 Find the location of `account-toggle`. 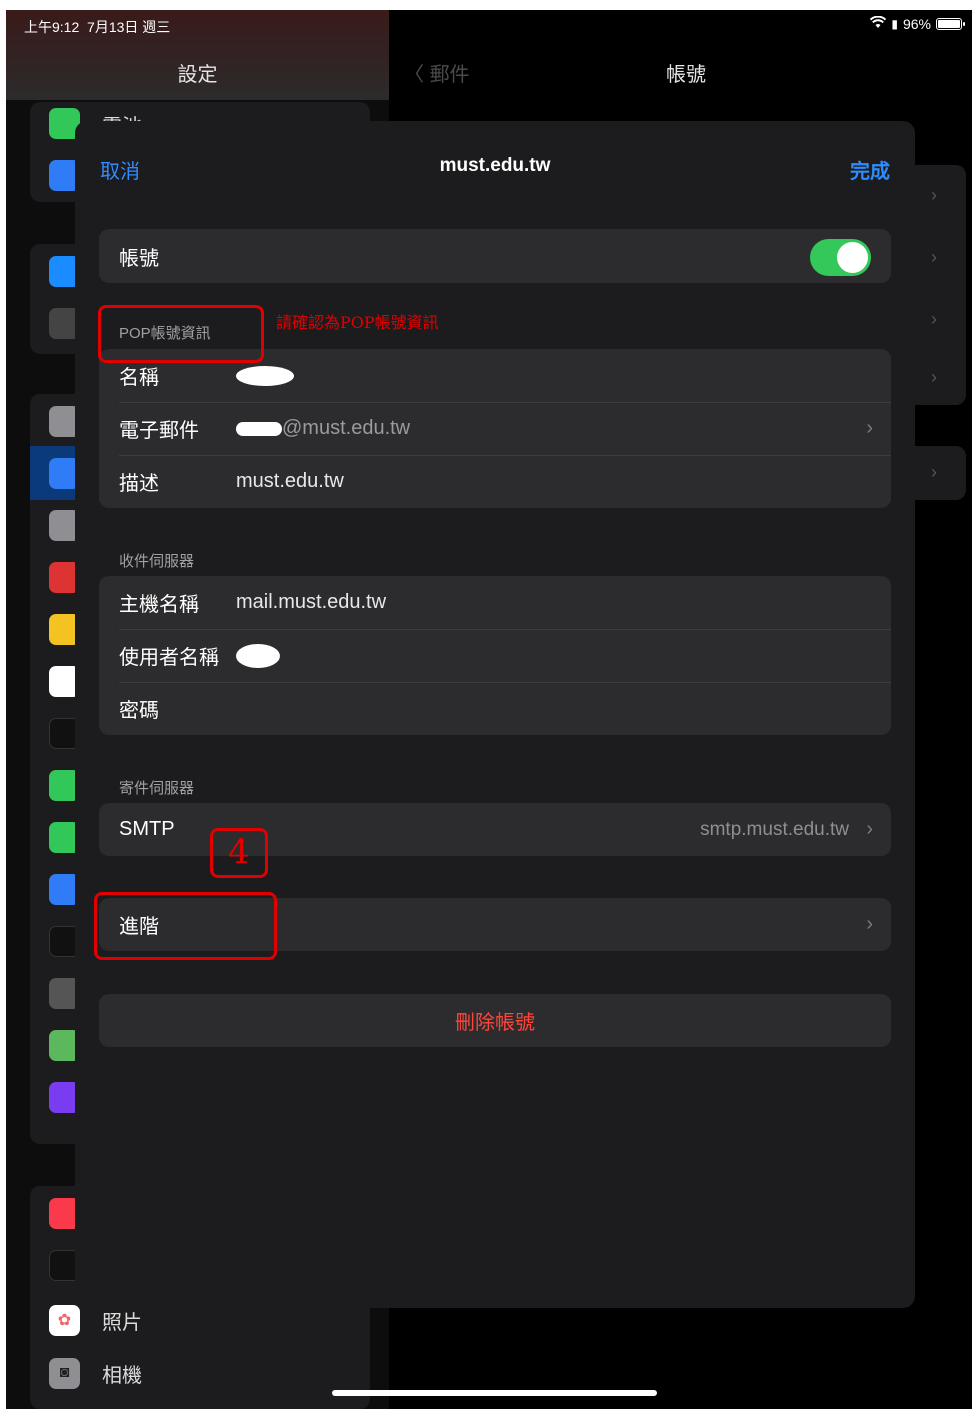

account-toggle is located at coordinates (840, 257).